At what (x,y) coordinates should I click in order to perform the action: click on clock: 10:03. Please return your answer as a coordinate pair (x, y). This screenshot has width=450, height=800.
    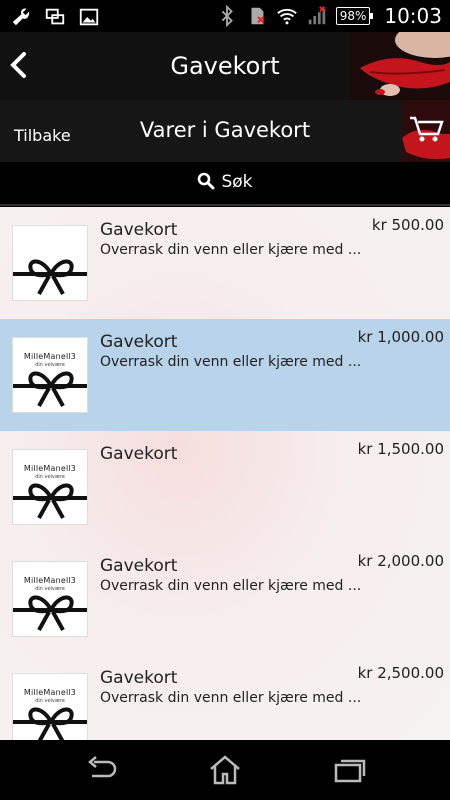
    Looking at the image, I should click on (413, 16).